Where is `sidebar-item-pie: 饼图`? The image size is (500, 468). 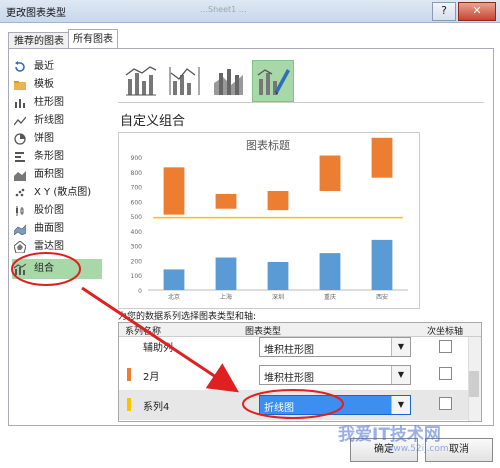 sidebar-item-pie: 饼图 is located at coordinates (57, 139).